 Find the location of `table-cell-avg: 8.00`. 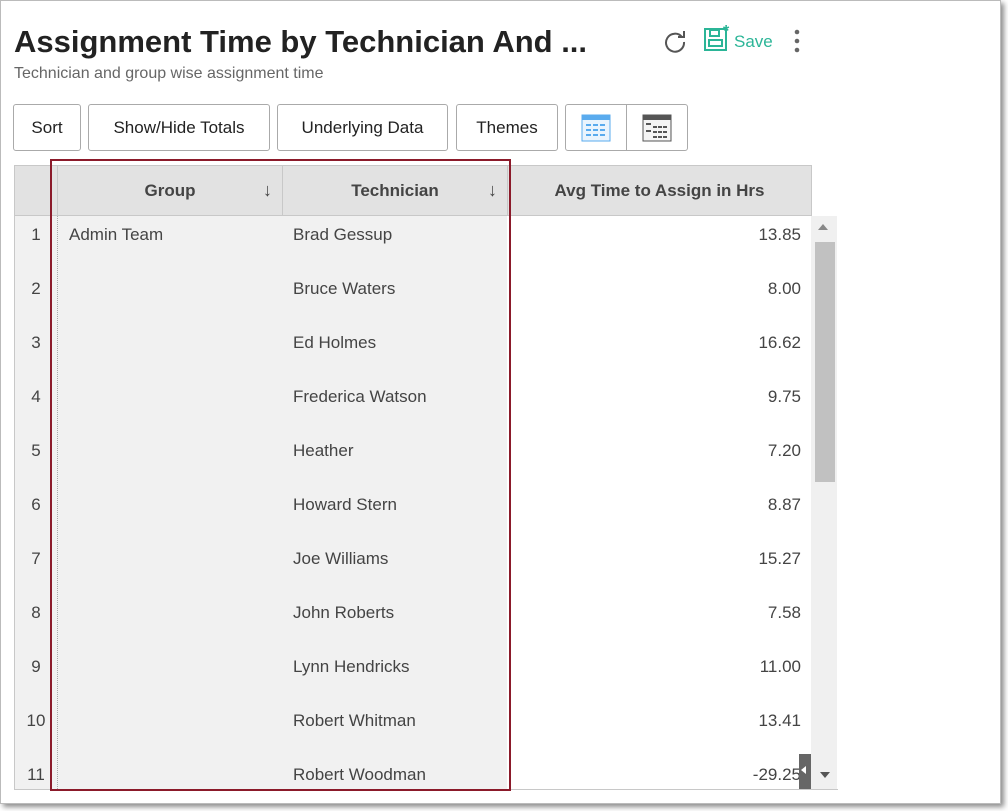

table-cell-avg: 8.00 is located at coordinates (784, 288).